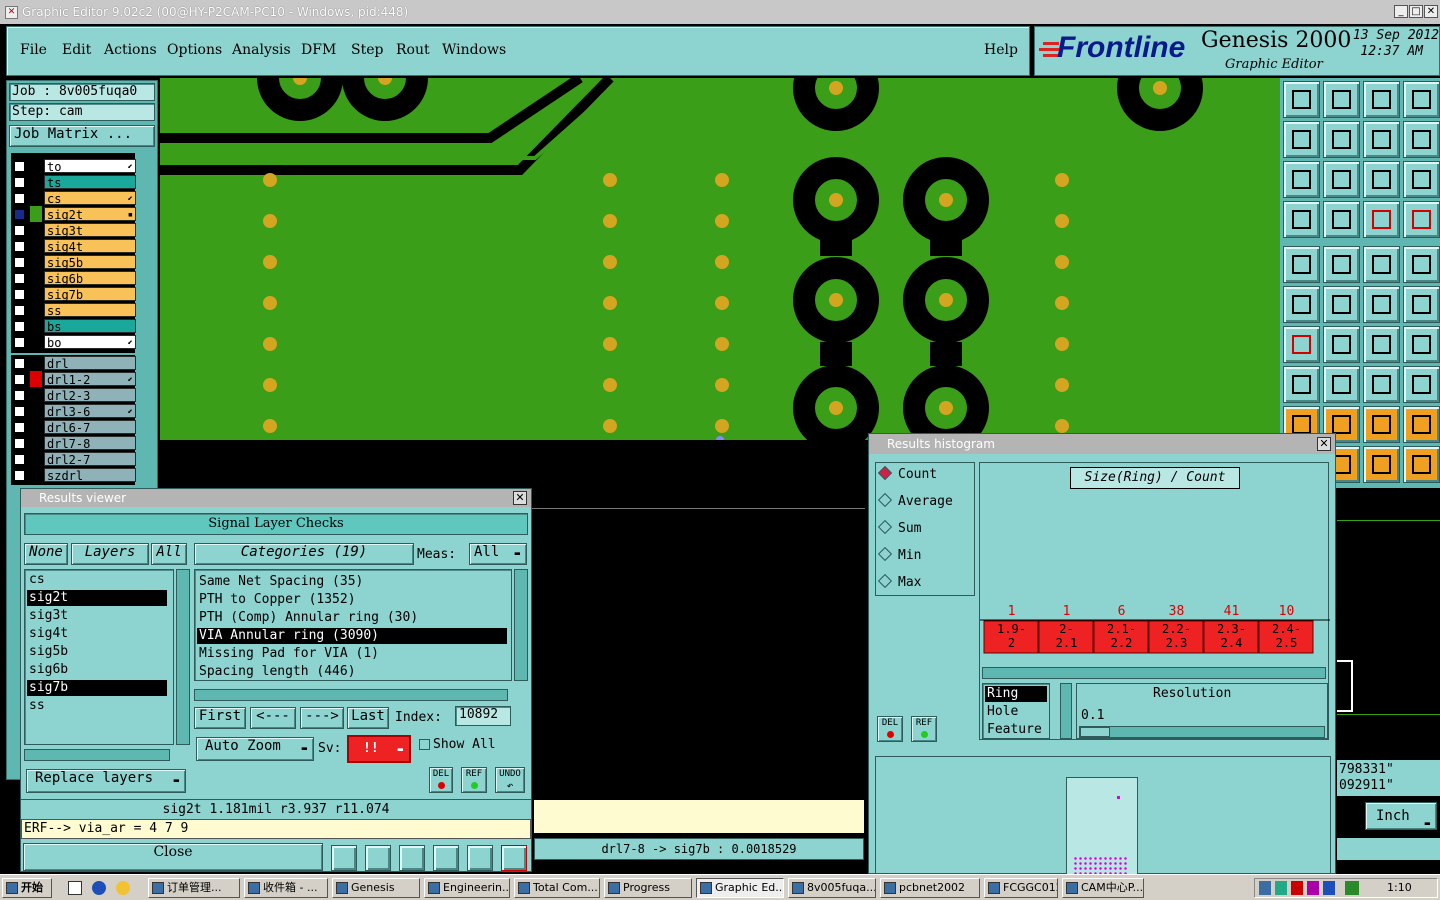  I want to click on layer-name: bo ⬋, so click(90, 342).